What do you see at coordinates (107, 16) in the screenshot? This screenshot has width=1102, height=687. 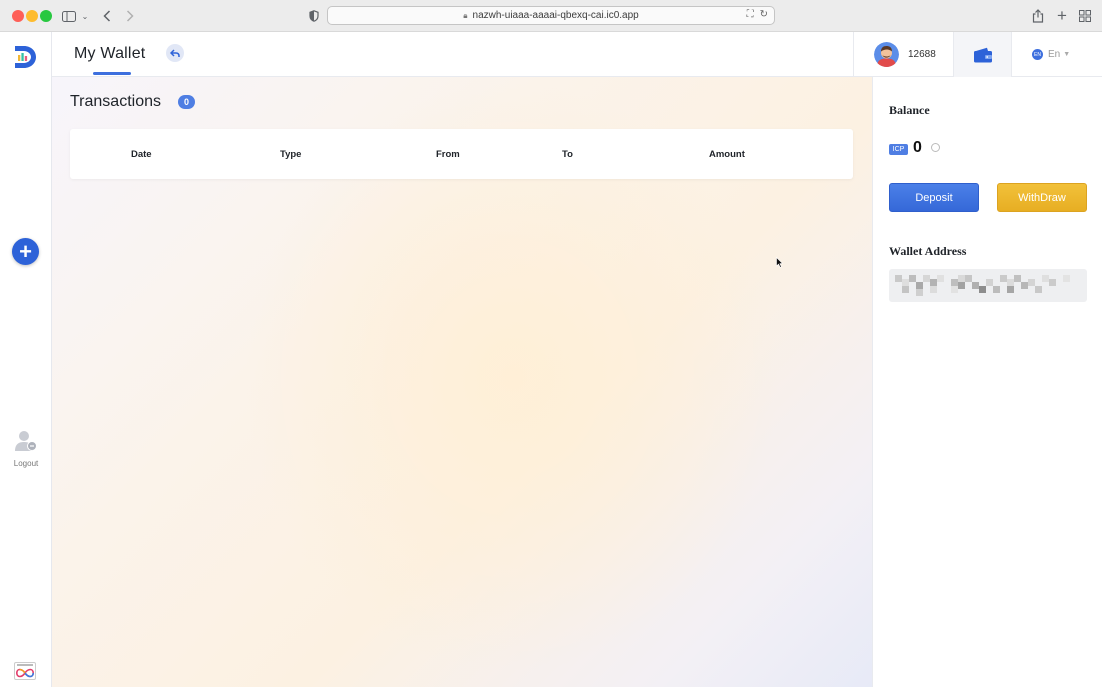 I see `back-arrow-icon` at bounding box center [107, 16].